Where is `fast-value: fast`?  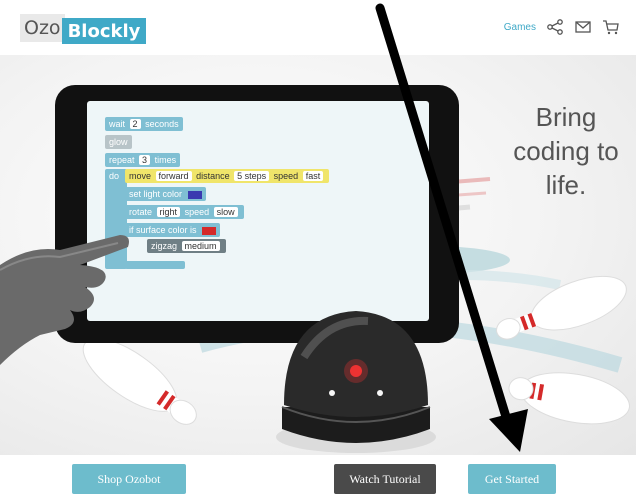
fast-value: fast is located at coordinates (313, 176).